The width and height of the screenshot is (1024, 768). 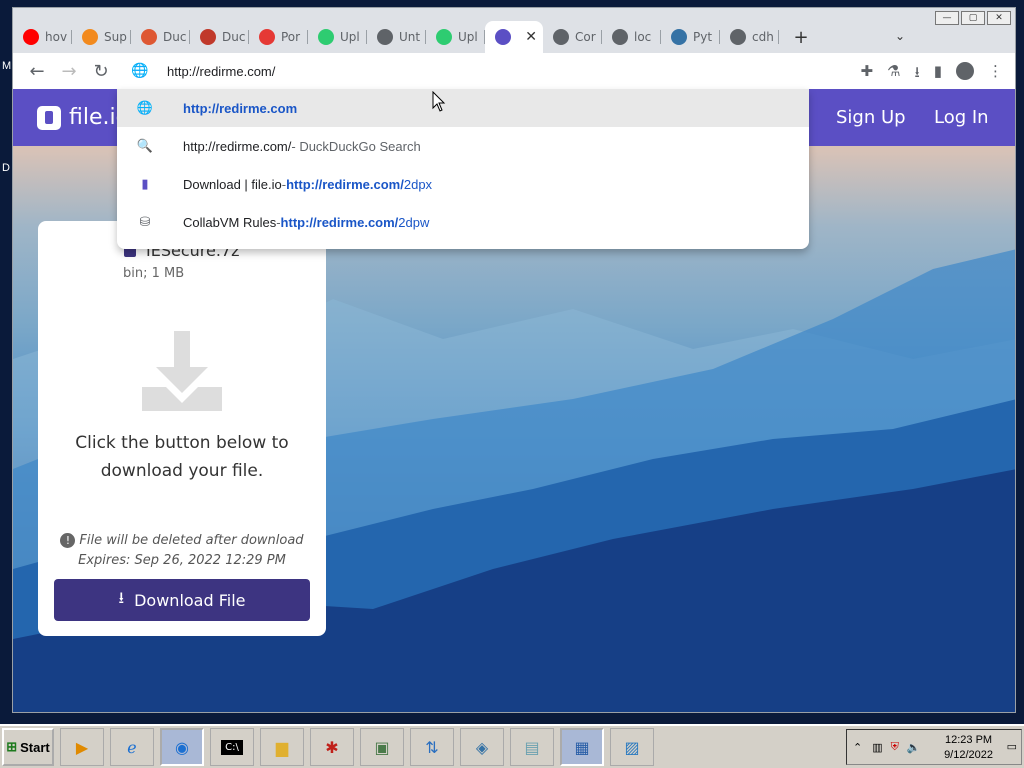 What do you see at coordinates (6, 168) in the screenshot?
I see `desktop-edge-text: D` at bounding box center [6, 168].